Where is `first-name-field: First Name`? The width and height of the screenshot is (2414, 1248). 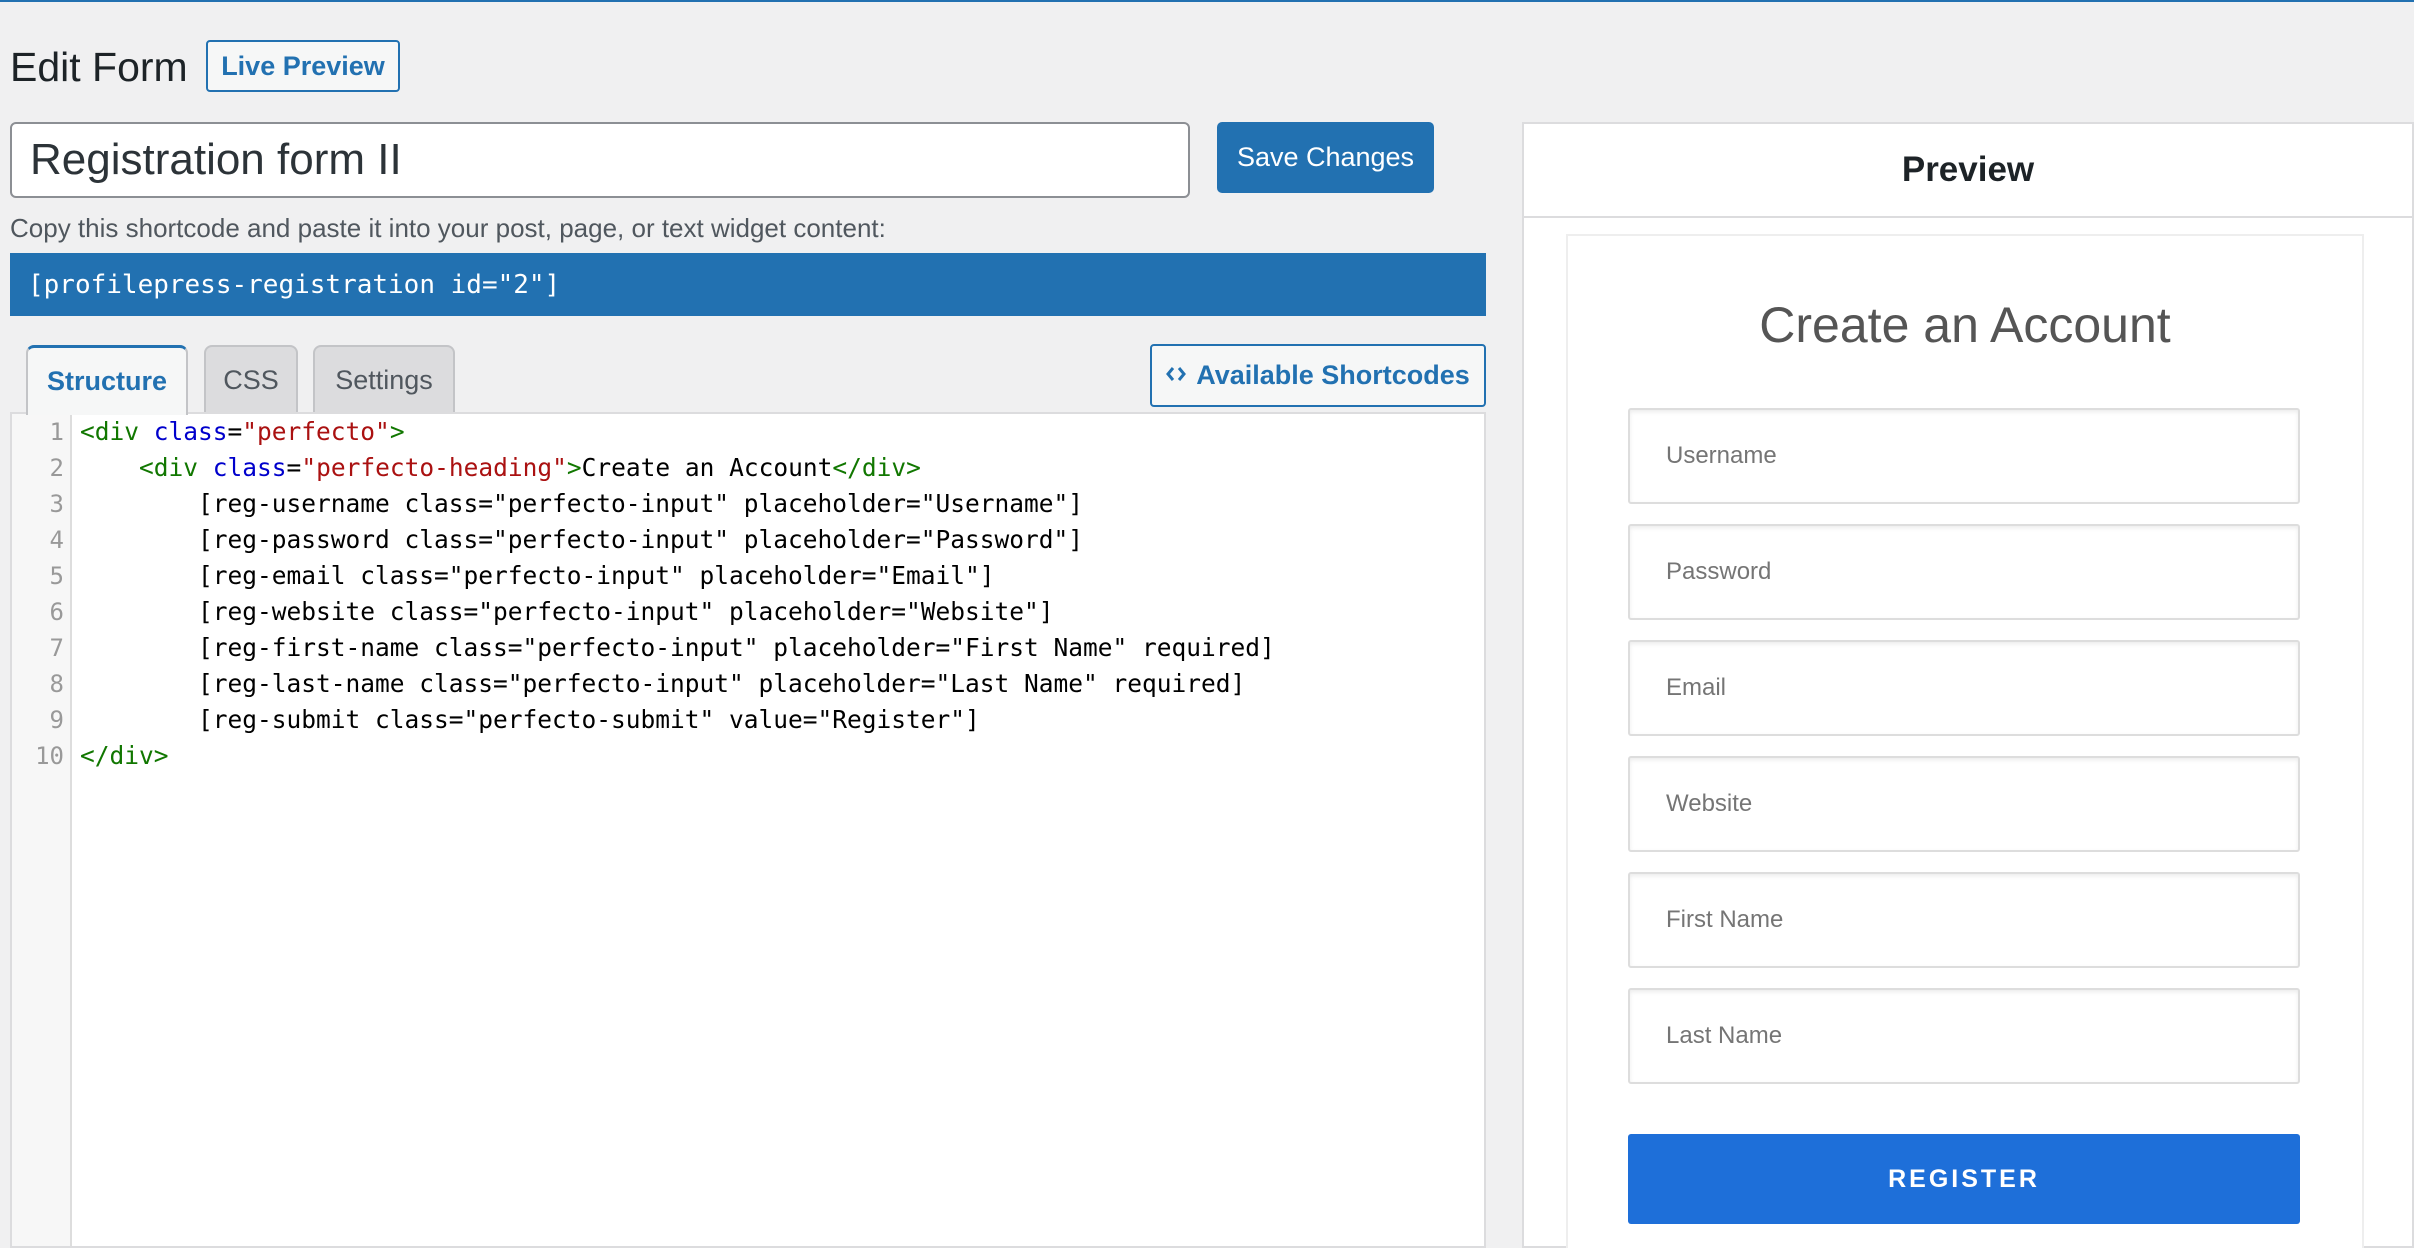
first-name-field: First Name is located at coordinates (1964, 920).